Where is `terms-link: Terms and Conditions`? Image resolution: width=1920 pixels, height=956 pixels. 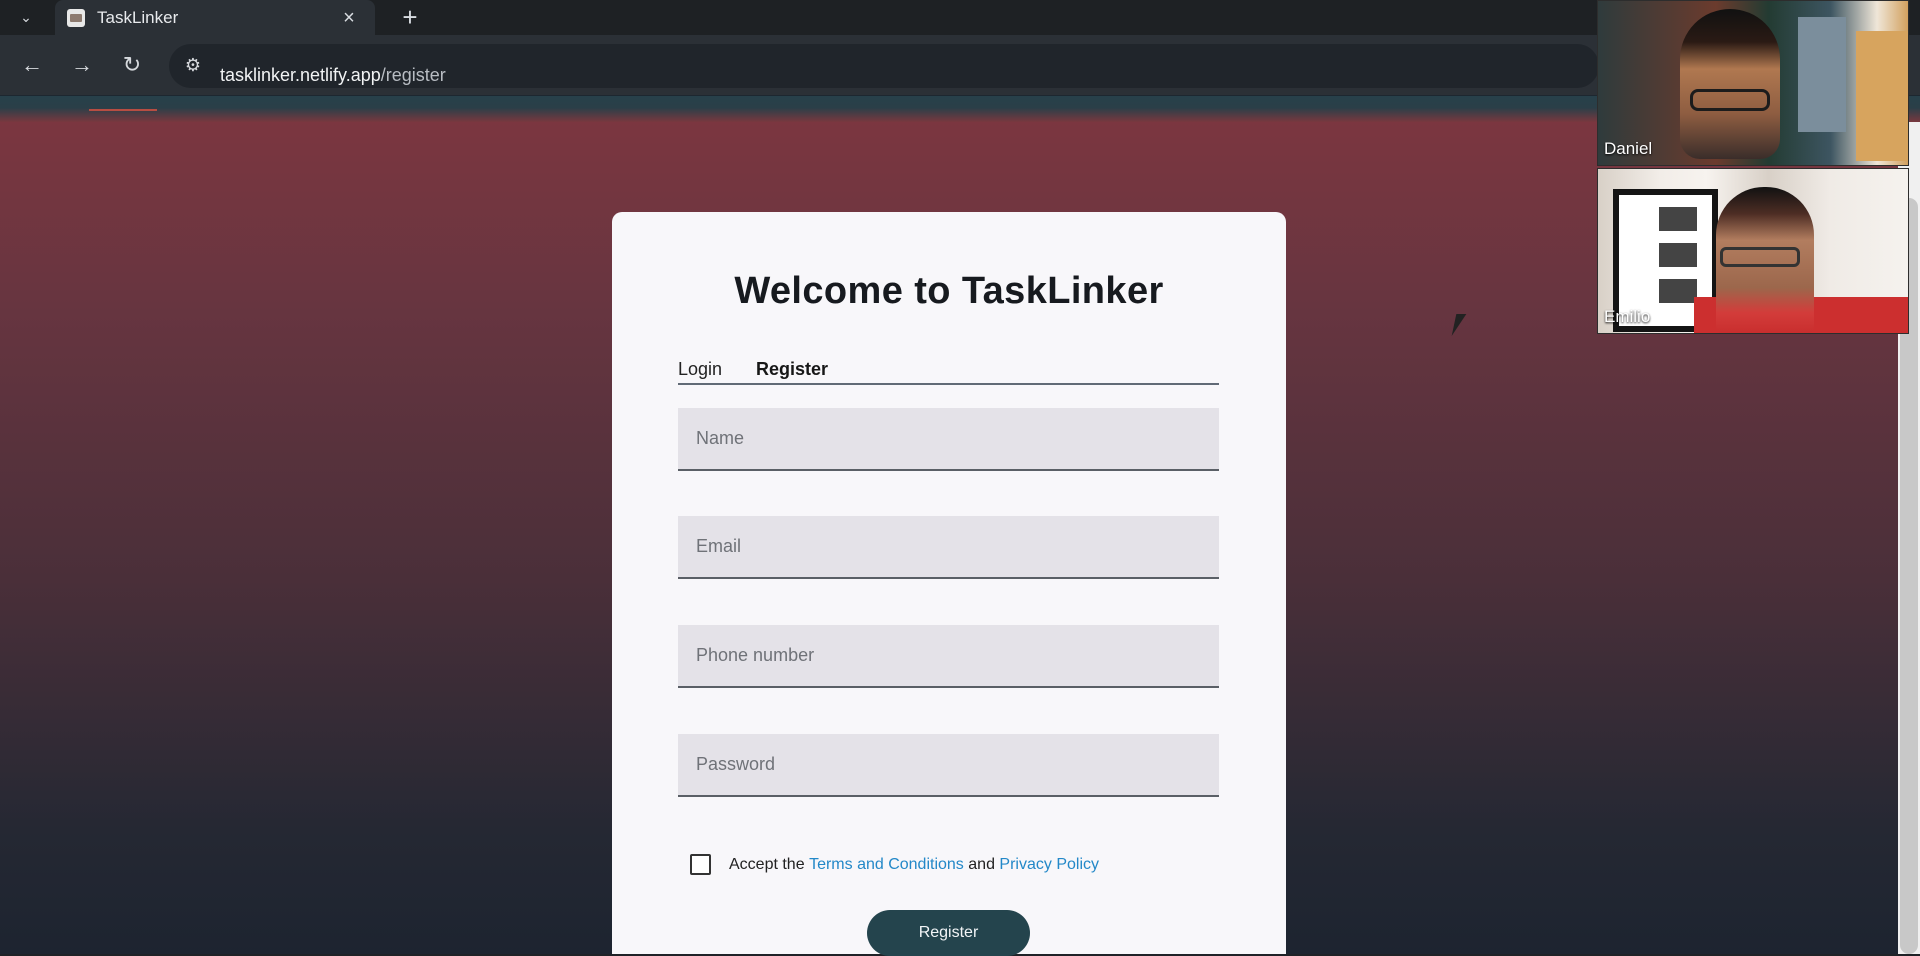
terms-link: Terms and Conditions is located at coordinates (886, 865).